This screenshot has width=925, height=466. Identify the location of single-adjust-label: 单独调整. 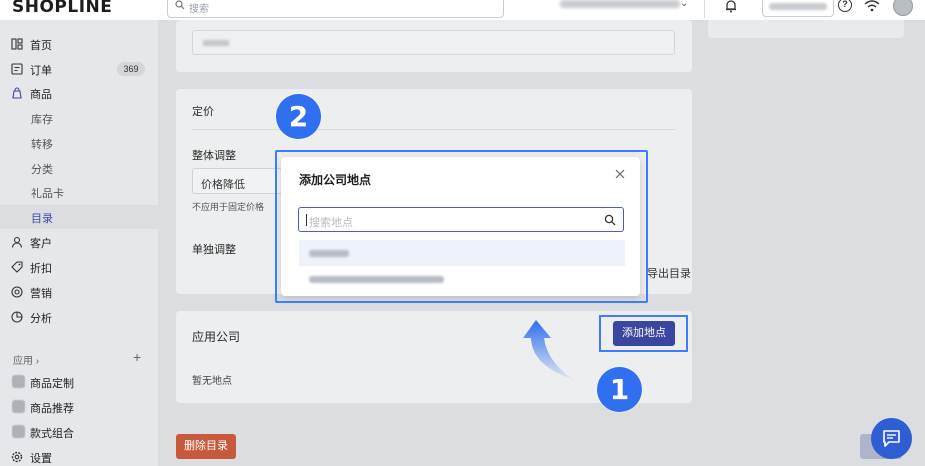
(214, 250).